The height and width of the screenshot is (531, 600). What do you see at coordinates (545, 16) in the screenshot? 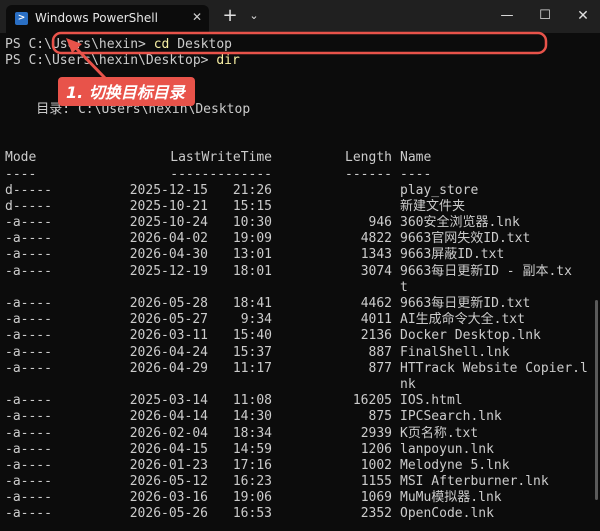
I see `maximize-button: ☐` at bounding box center [545, 16].